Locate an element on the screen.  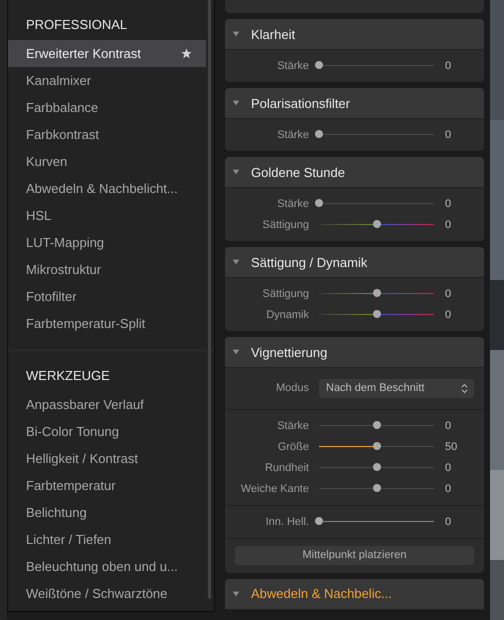
group-title: PROFESSIONAL is located at coordinates (76, 25).